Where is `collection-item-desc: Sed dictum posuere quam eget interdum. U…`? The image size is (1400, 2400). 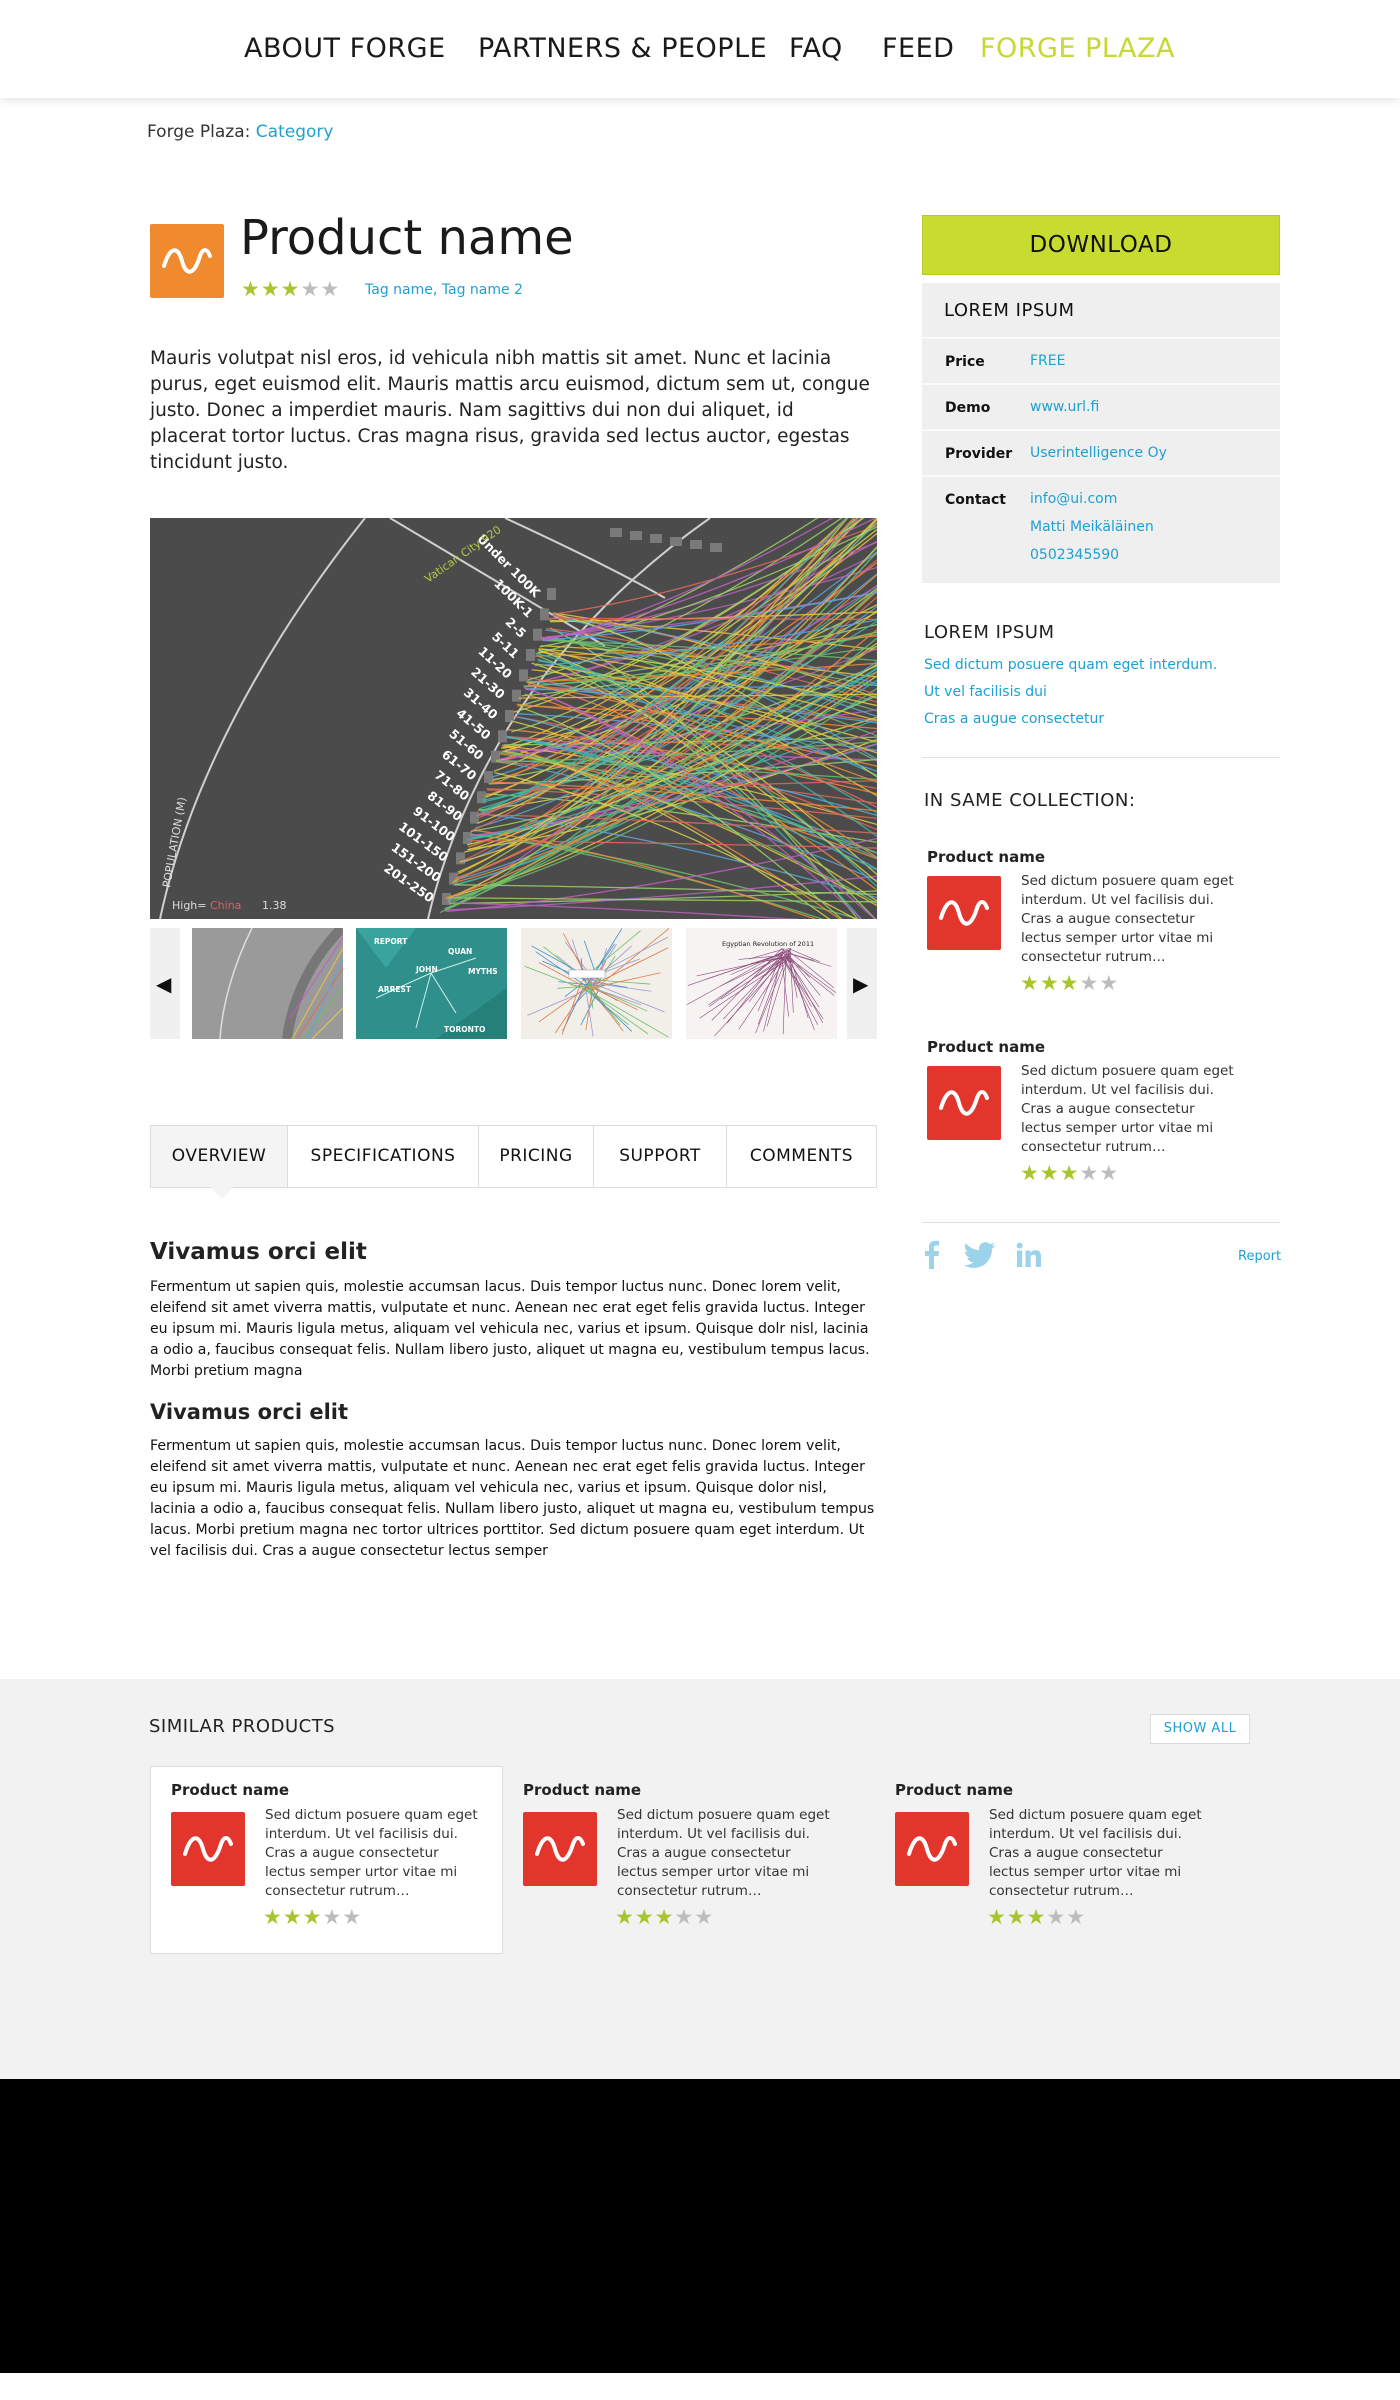
collection-item-desc: Sed dictum posuere quam eget interdum. U… is located at coordinates (1127, 919).